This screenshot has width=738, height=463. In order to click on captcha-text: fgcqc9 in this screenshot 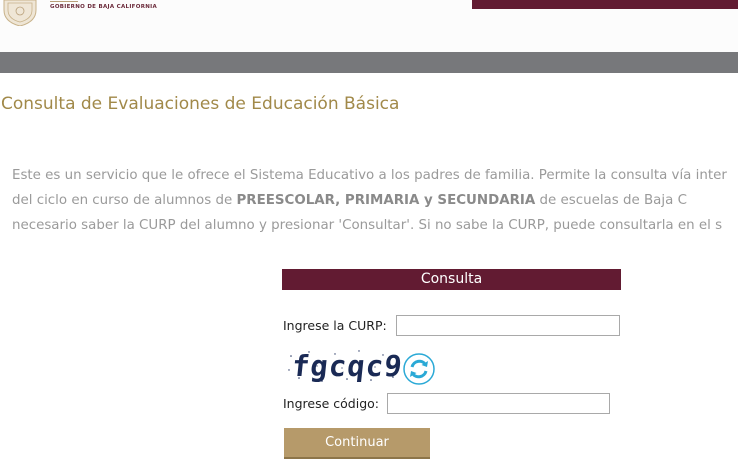, I will do `click(347, 366)`.